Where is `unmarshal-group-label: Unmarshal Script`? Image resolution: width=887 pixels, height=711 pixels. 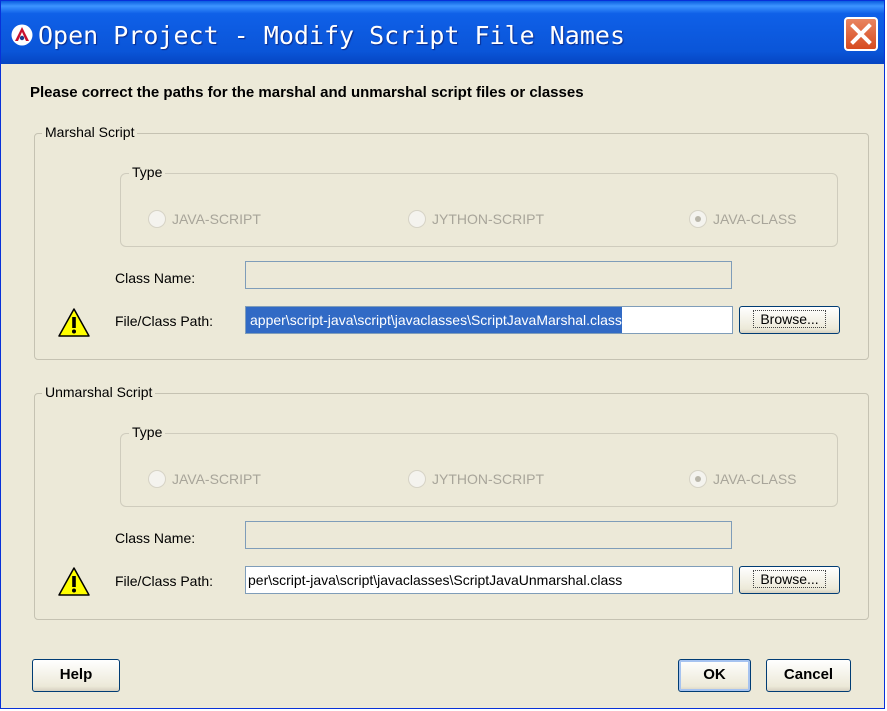 unmarshal-group-label: Unmarshal Script is located at coordinates (99, 392).